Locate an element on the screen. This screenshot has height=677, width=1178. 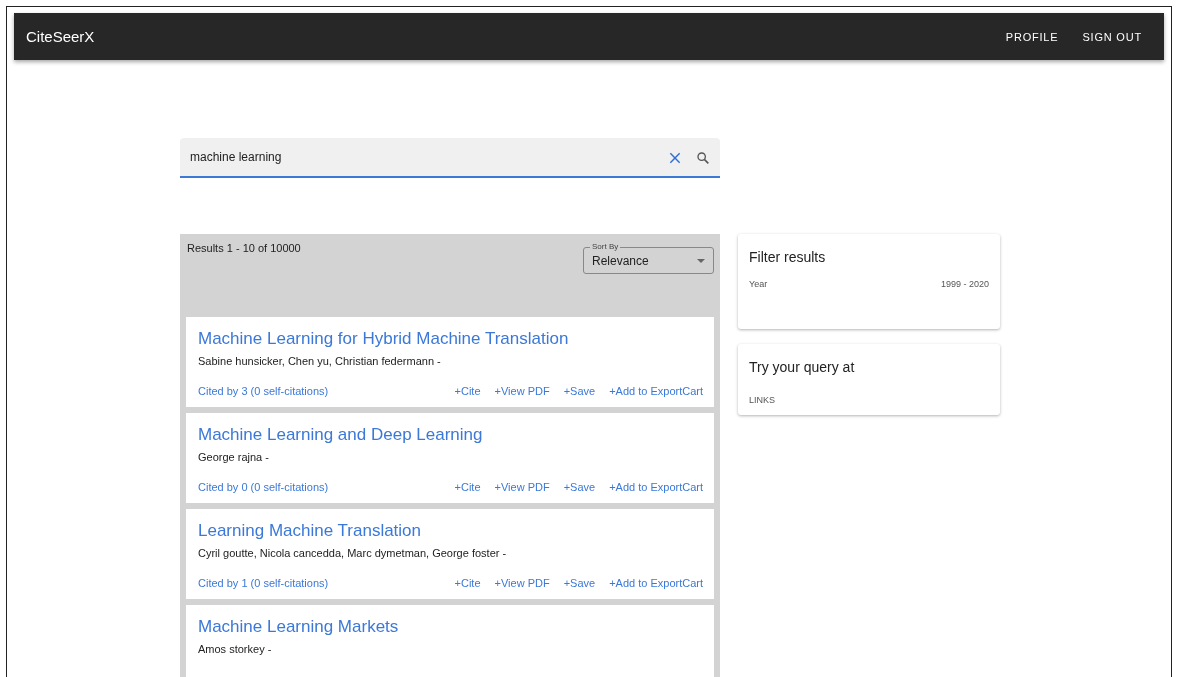
results-count: Results 1 - 10 of 10000 is located at coordinates (244, 248).